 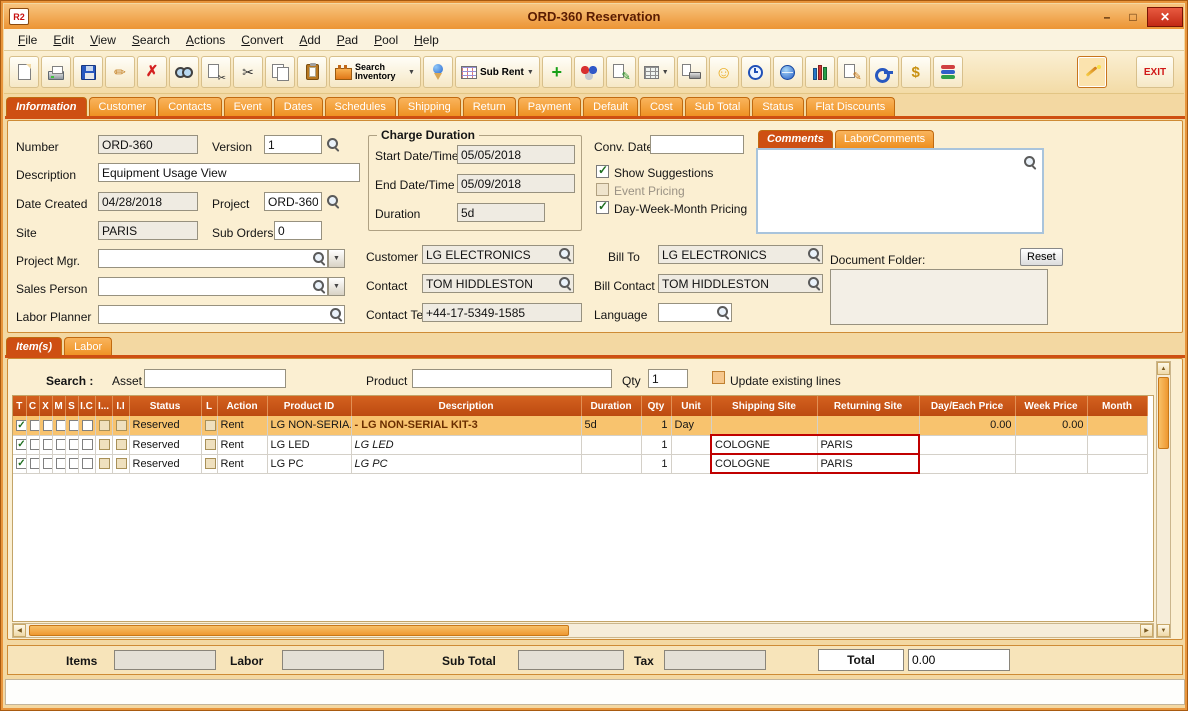 I want to click on col-l: L, so click(x=209, y=406).